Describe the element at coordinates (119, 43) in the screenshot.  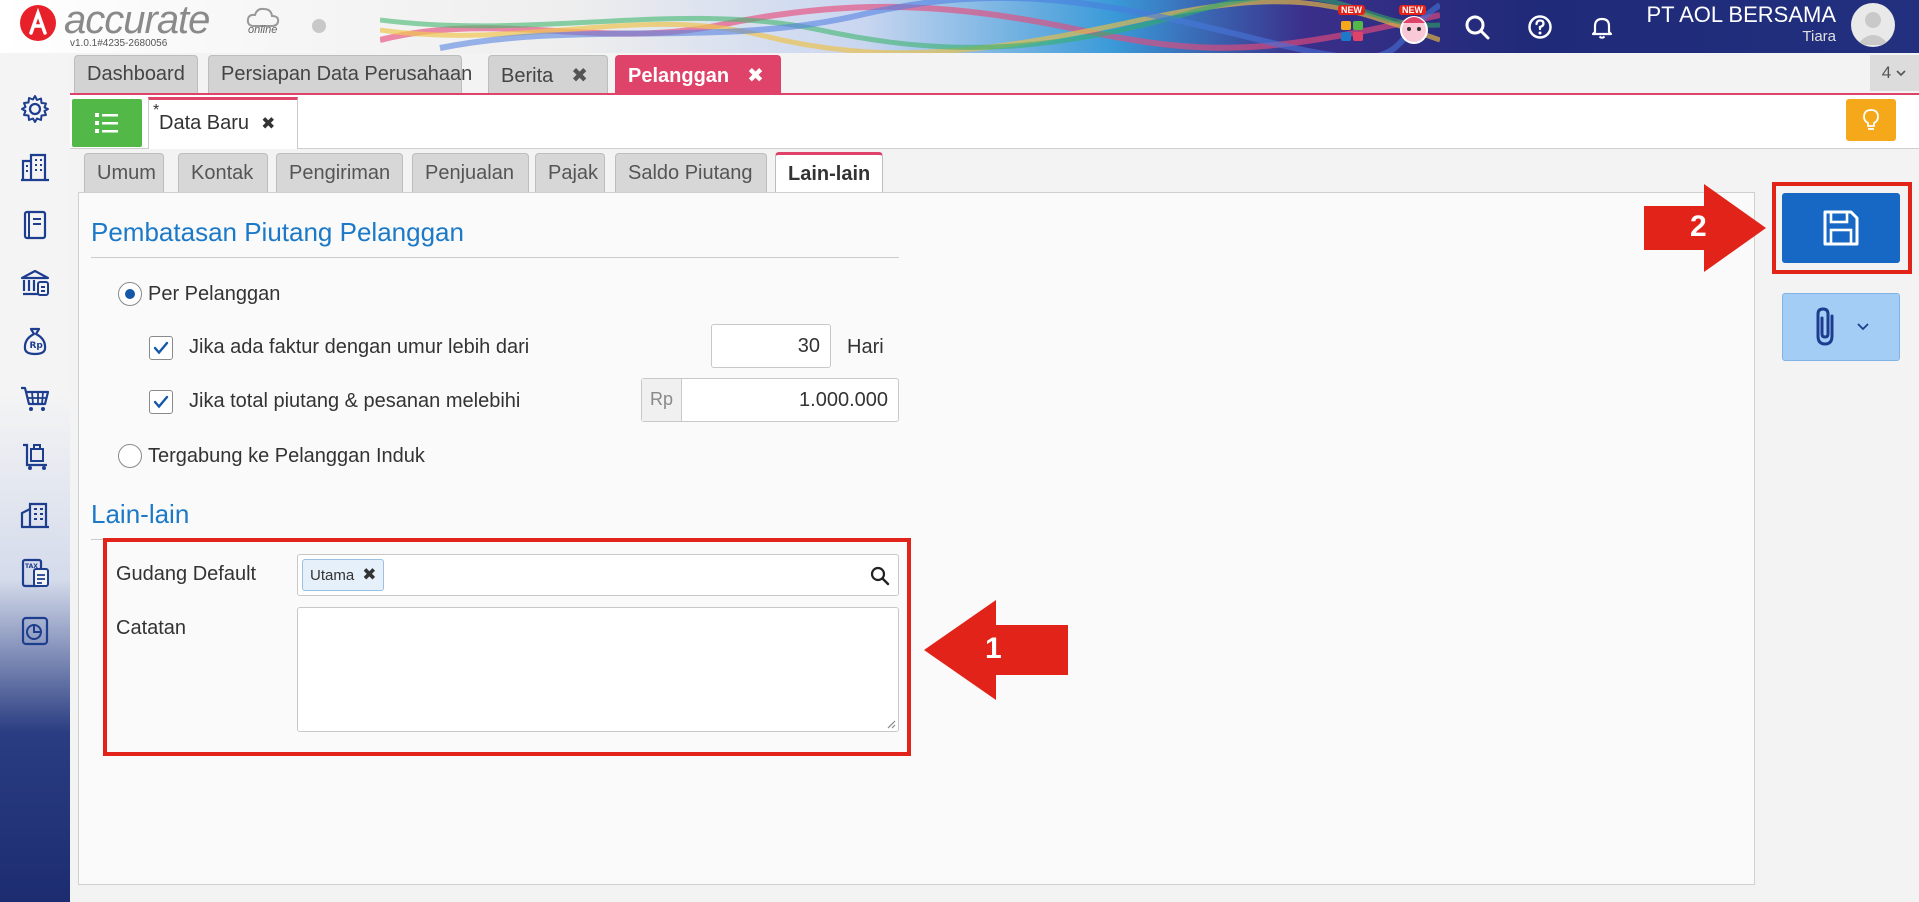
I see `version-text: v1.0.1#4235-2680056` at that location.